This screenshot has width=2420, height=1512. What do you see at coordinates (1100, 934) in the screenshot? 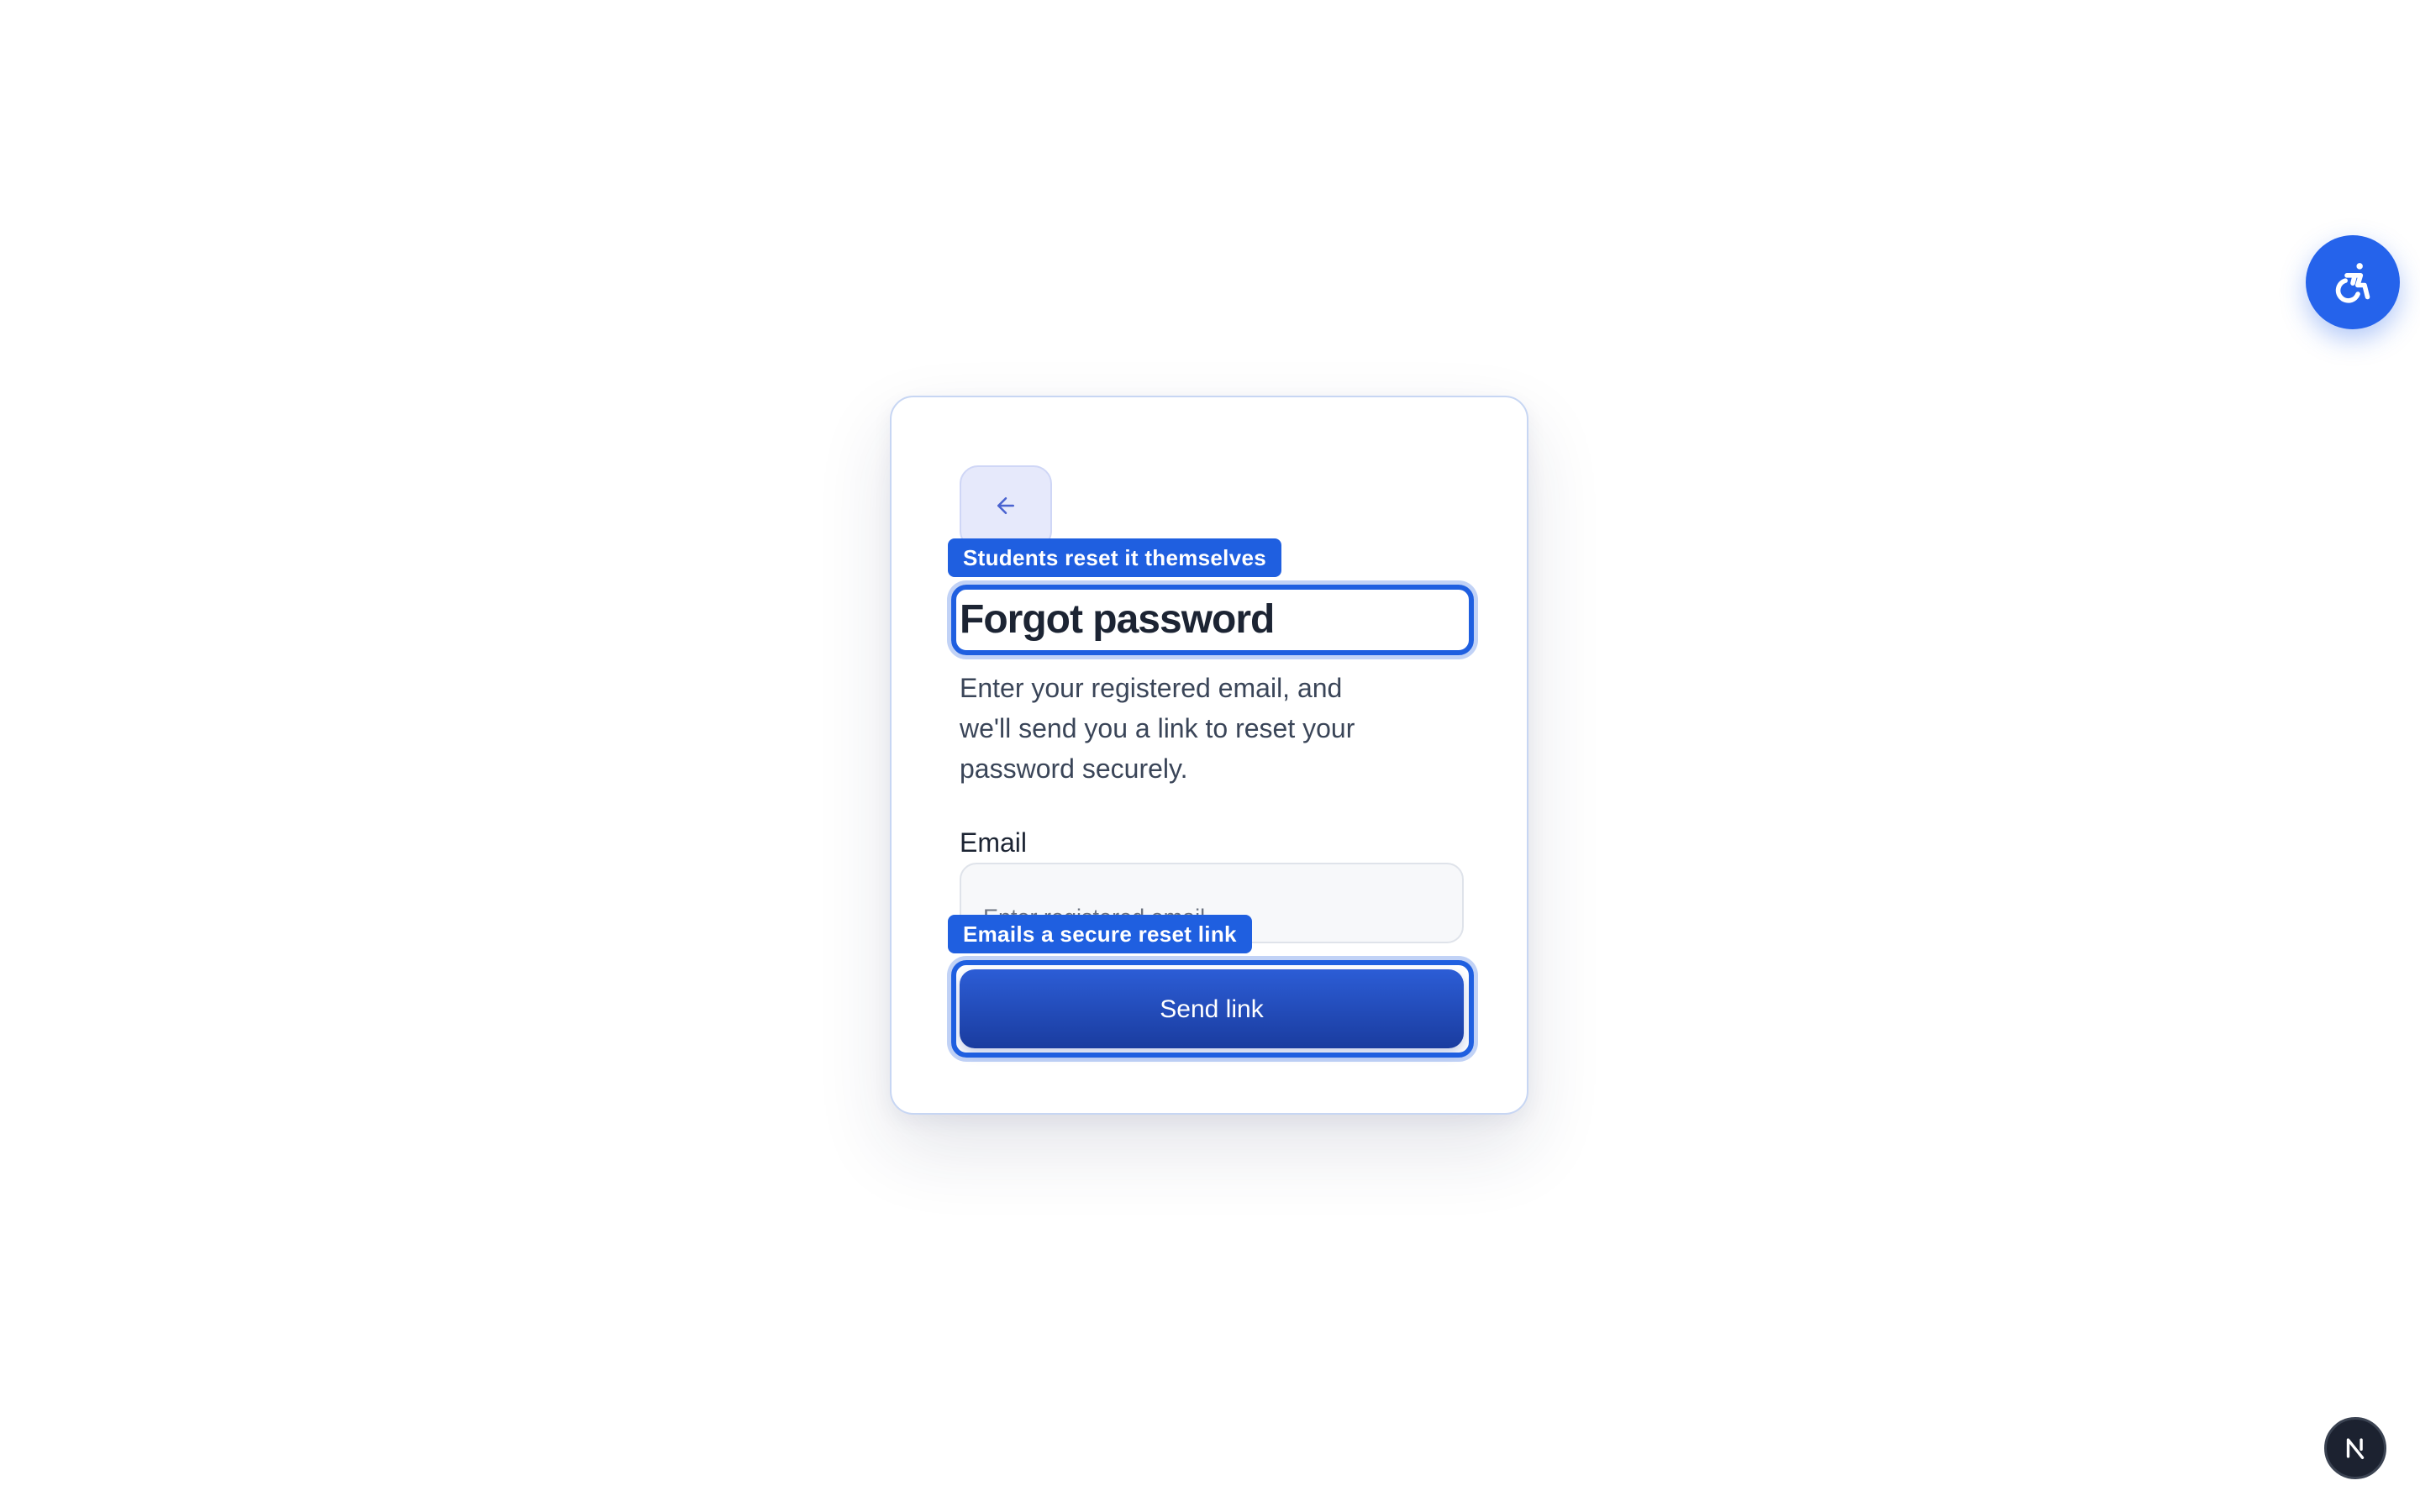
I see `button-annotation-badge: Emails a secure reset link` at bounding box center [1100, 934].